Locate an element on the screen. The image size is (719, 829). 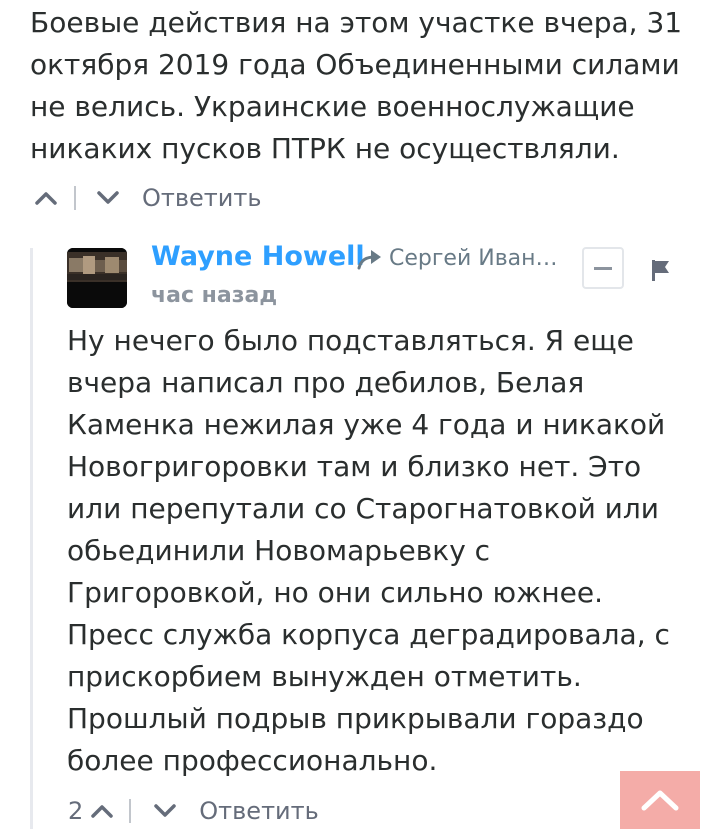
flag-button is located at coordinates (661, 270).